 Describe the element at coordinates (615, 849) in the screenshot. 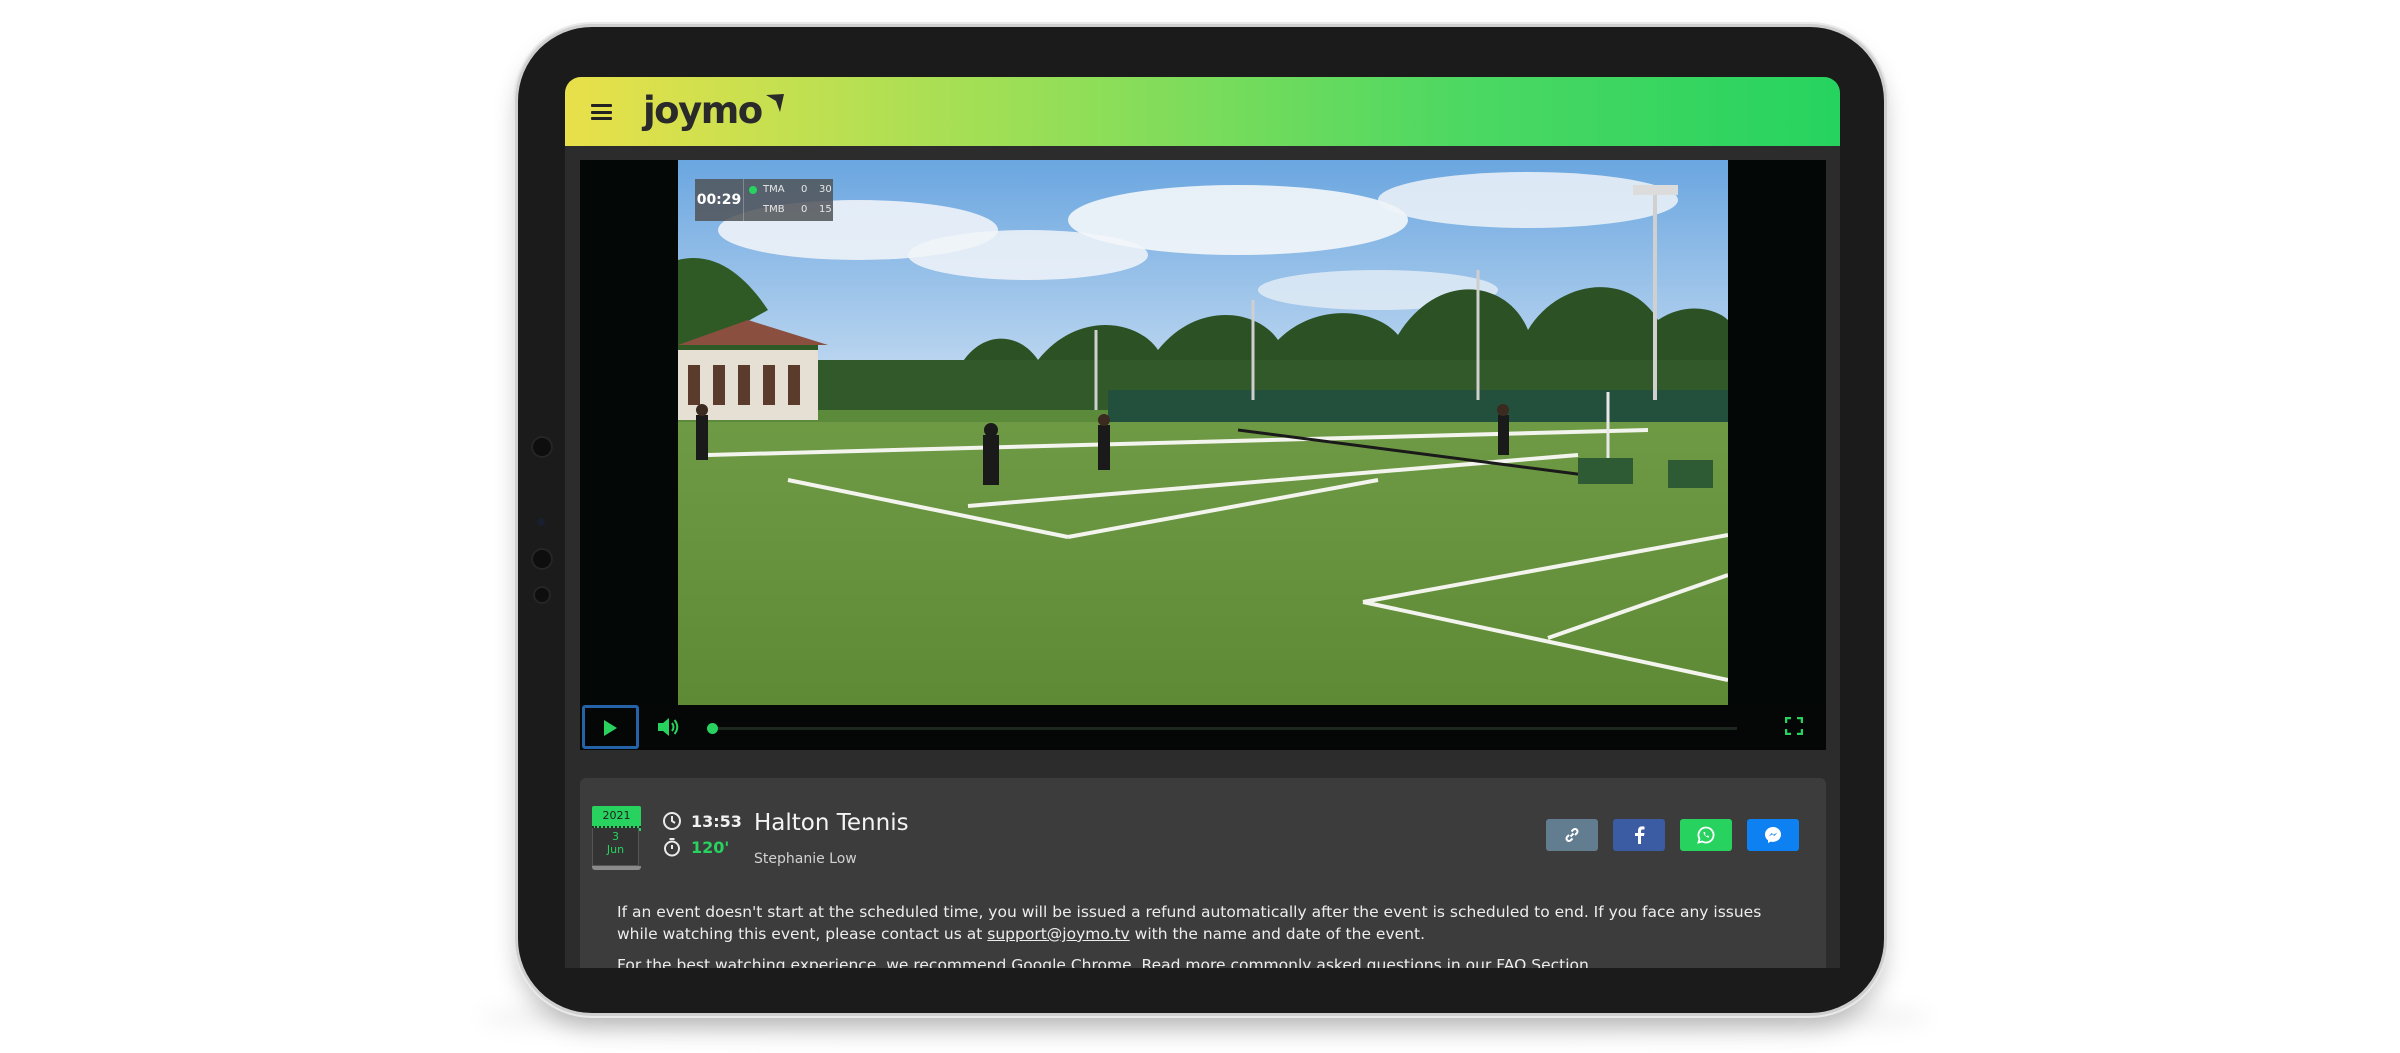

I see `date-month: Jun` at that location.